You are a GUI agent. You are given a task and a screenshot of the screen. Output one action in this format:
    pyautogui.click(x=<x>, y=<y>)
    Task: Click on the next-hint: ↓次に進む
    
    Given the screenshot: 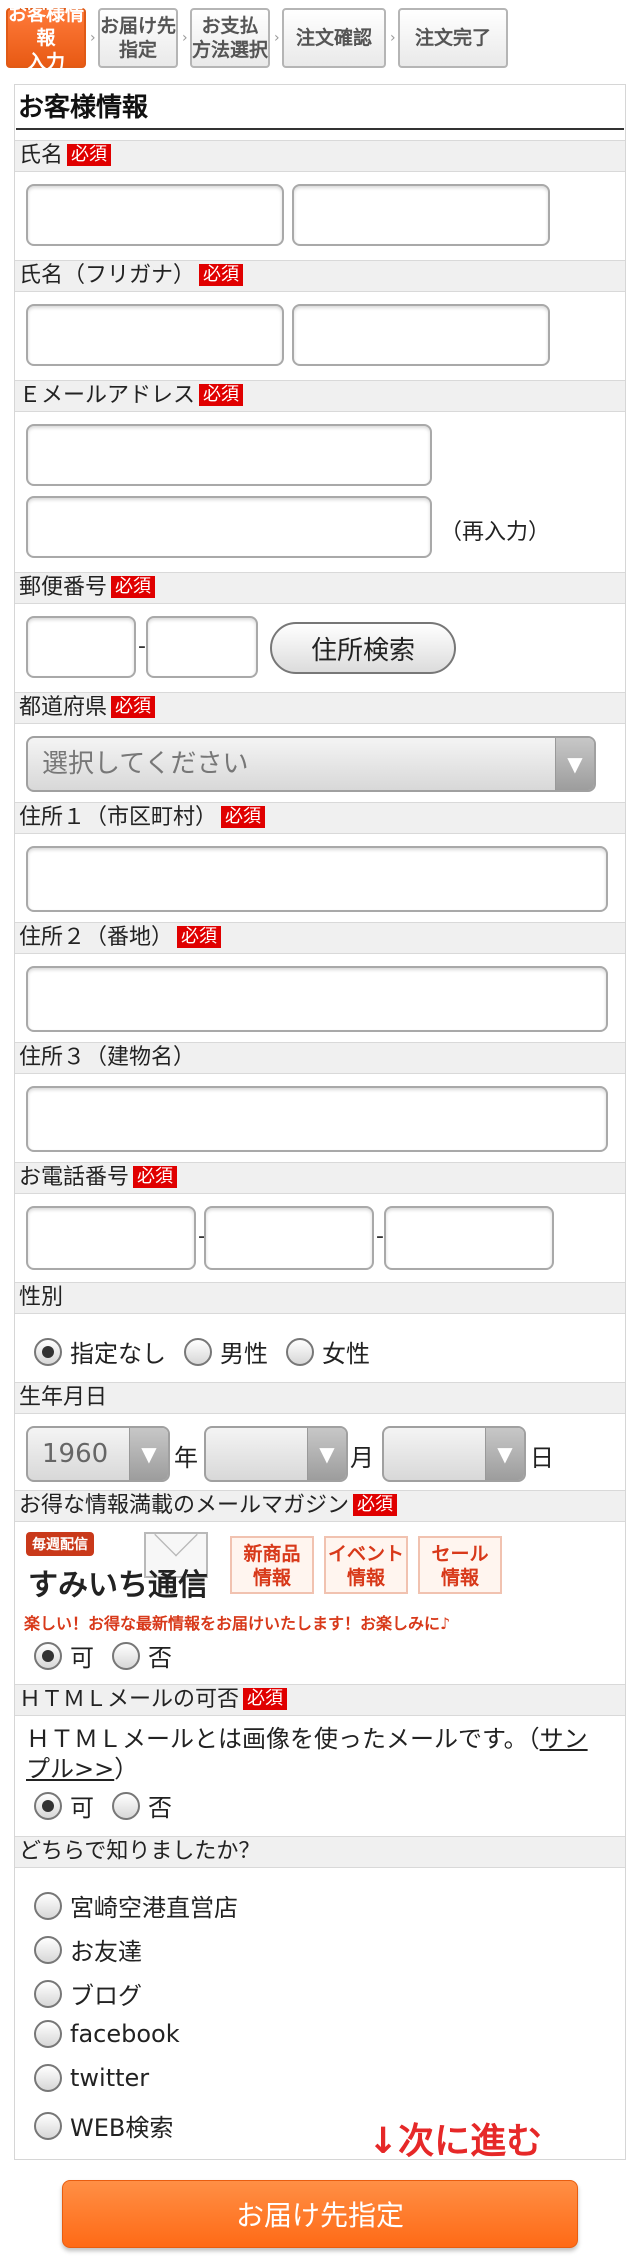 What is the action you would take?
    pyautogui.click(x=455, y=2141)
    